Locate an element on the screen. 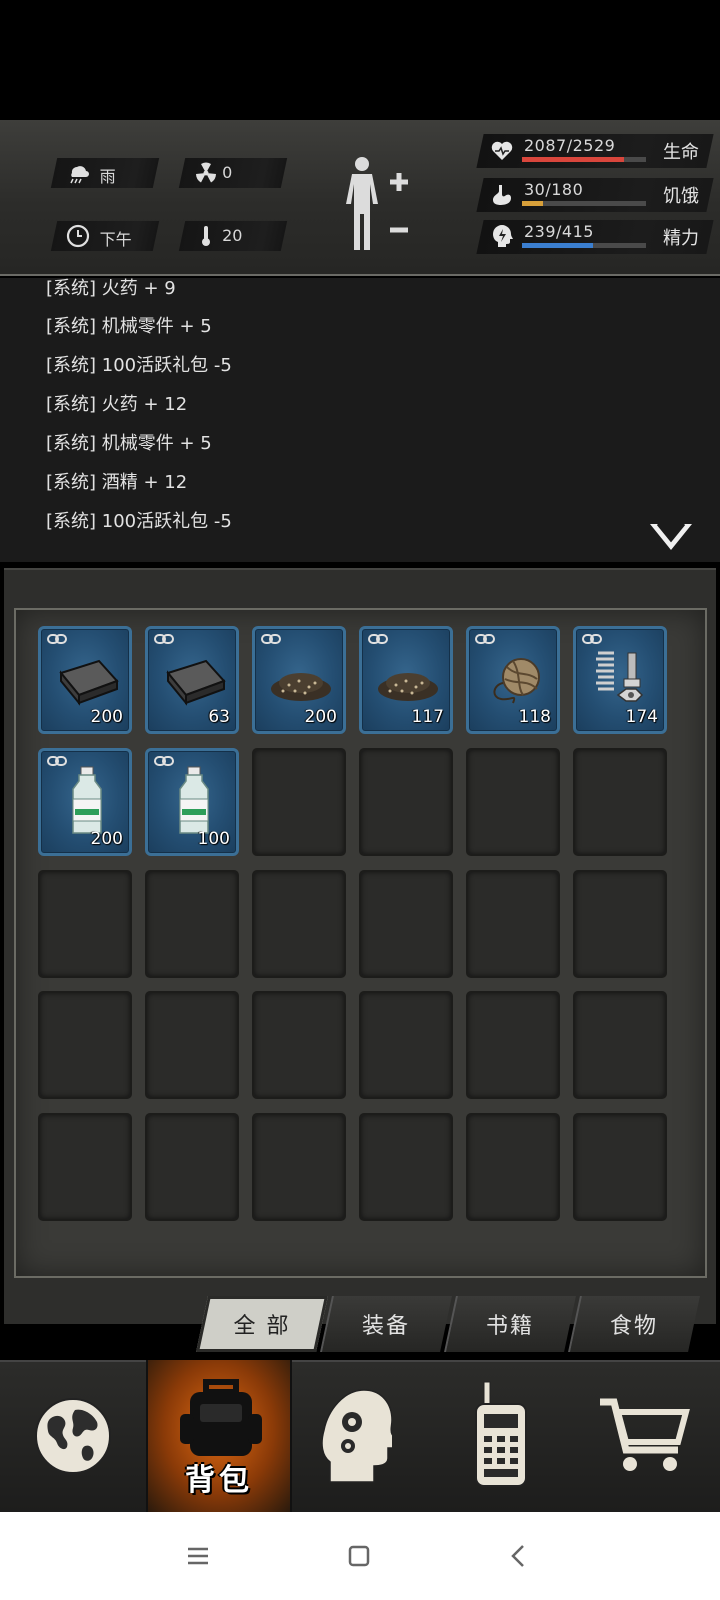 Image resolution: width=720 pixels, height=1600 pixels. time-chip: 下午 is located at coordinates (105, 236).